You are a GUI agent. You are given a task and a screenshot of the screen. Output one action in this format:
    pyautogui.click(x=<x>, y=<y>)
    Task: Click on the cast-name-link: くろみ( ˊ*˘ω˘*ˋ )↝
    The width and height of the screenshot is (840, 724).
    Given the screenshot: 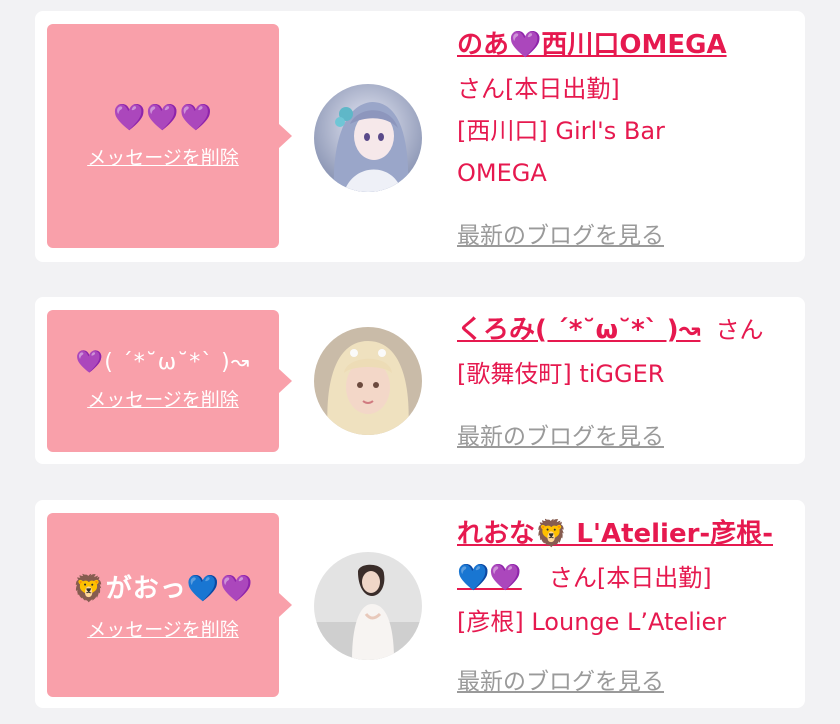 What is the action you would take?
    pyautogui.click(x=578, y=330)
    